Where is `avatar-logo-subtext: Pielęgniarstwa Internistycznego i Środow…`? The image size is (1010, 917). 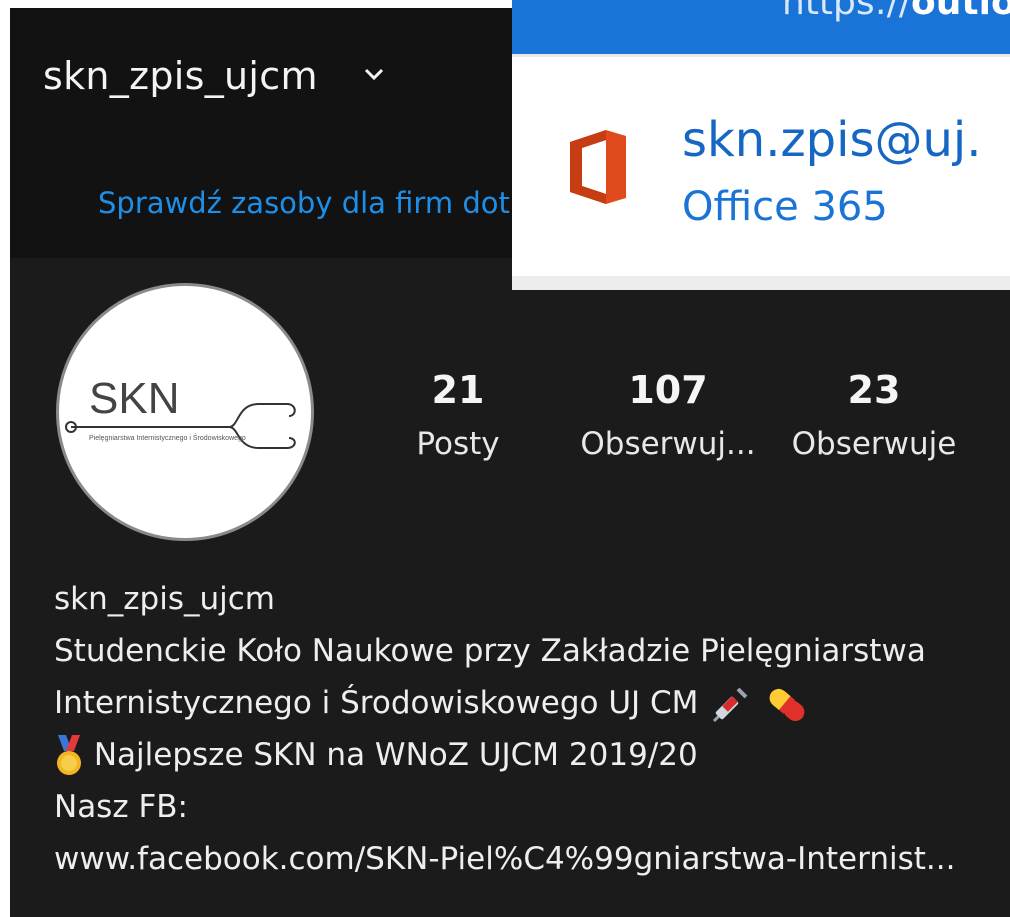 avatar-logo-subtext: Pielęgniarstwa Internistycznego i Środow… is located at coordinates (167, 437).